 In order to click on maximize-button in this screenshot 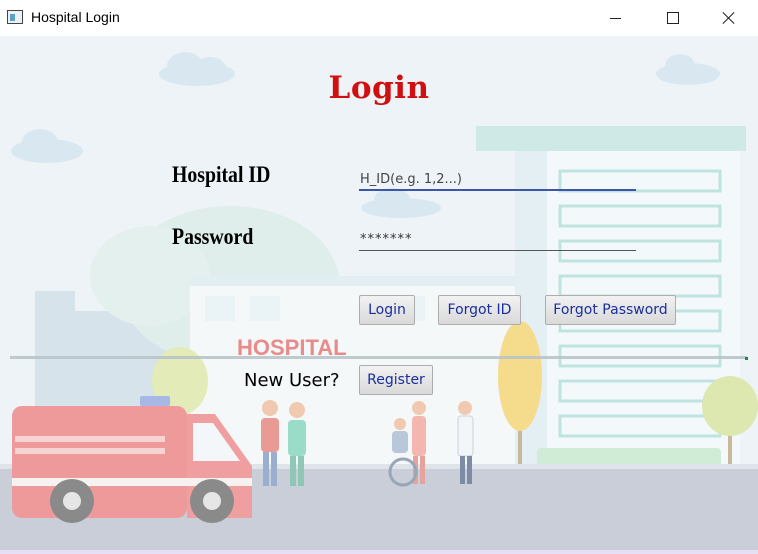, I will do `click(673, 18)`.